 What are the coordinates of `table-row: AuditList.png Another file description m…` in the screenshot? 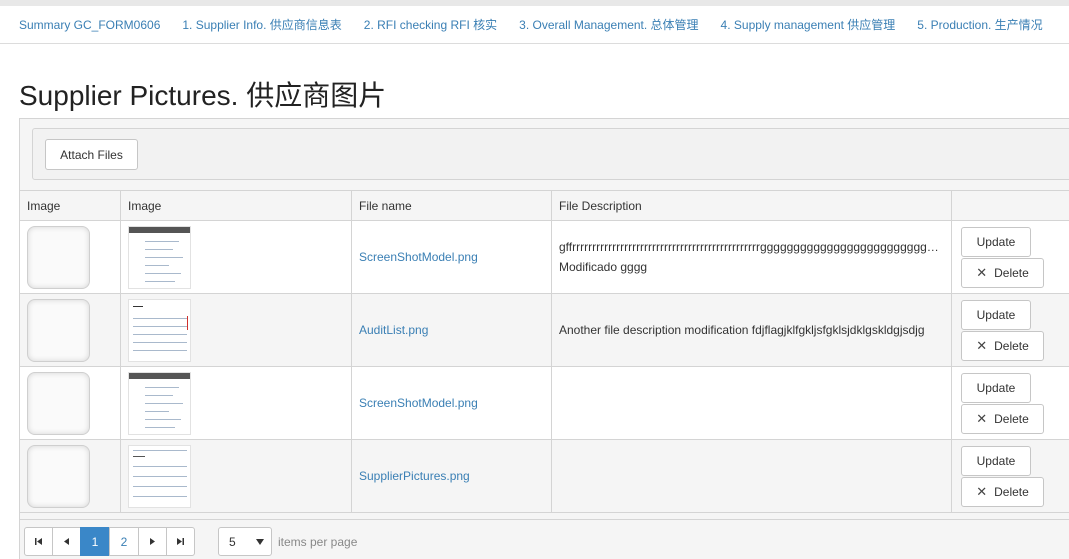 It's located at (544, 330).